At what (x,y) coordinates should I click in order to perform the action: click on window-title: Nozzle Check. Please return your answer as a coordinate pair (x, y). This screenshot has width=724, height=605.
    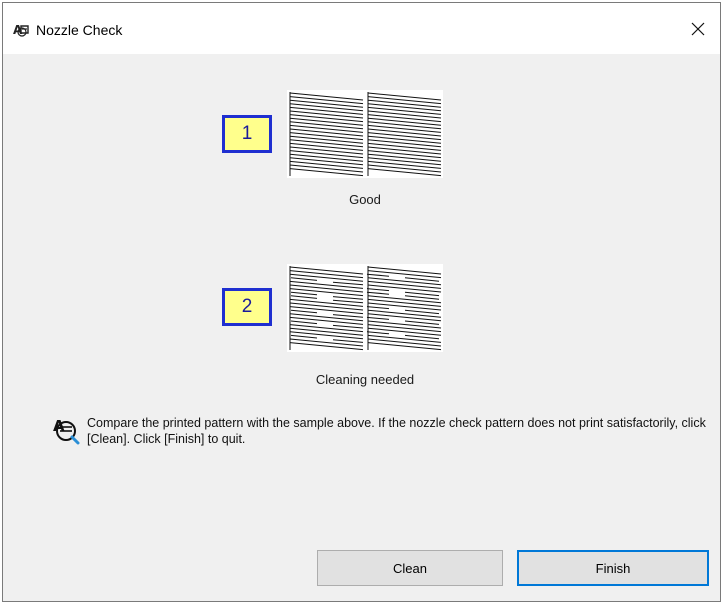
    Looking at the image, I should click on (79, 30).